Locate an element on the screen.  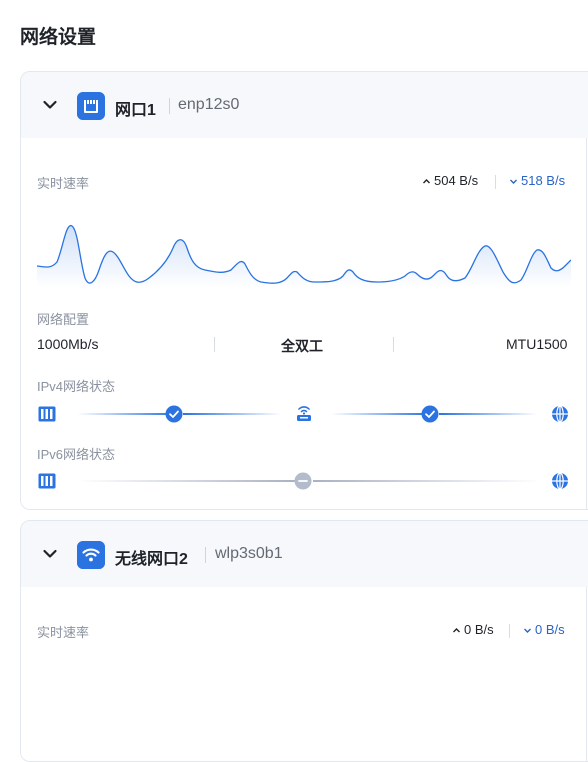
interface-header-2: 无线网口2 wlp3s0b1 is located at coordinates (304, 554).